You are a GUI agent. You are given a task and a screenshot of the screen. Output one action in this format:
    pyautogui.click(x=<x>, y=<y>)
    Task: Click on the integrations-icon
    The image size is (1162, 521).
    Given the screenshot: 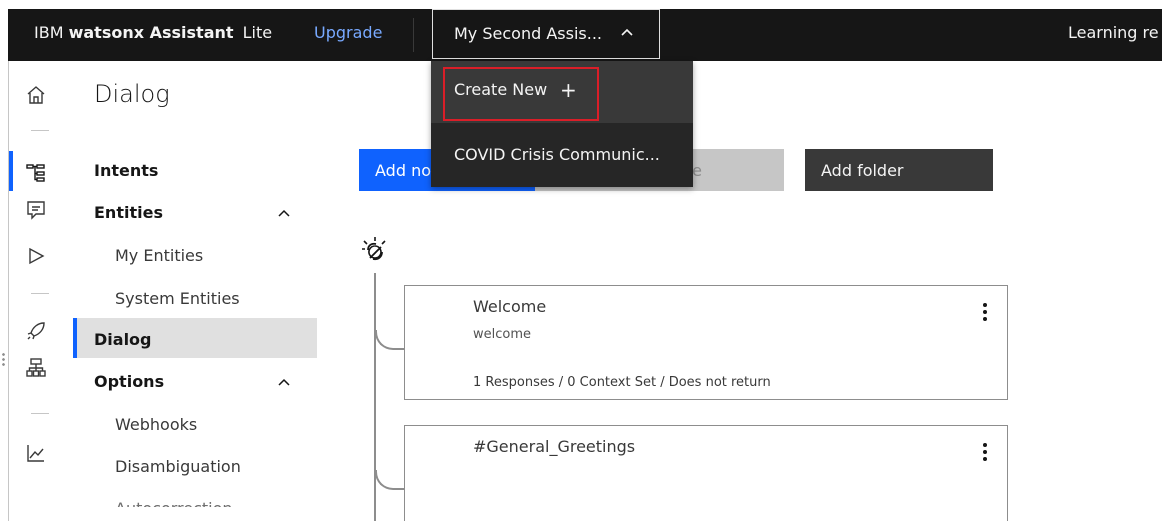 What is the action you would take?
    pyautogui.click(x=36, y=368)
    